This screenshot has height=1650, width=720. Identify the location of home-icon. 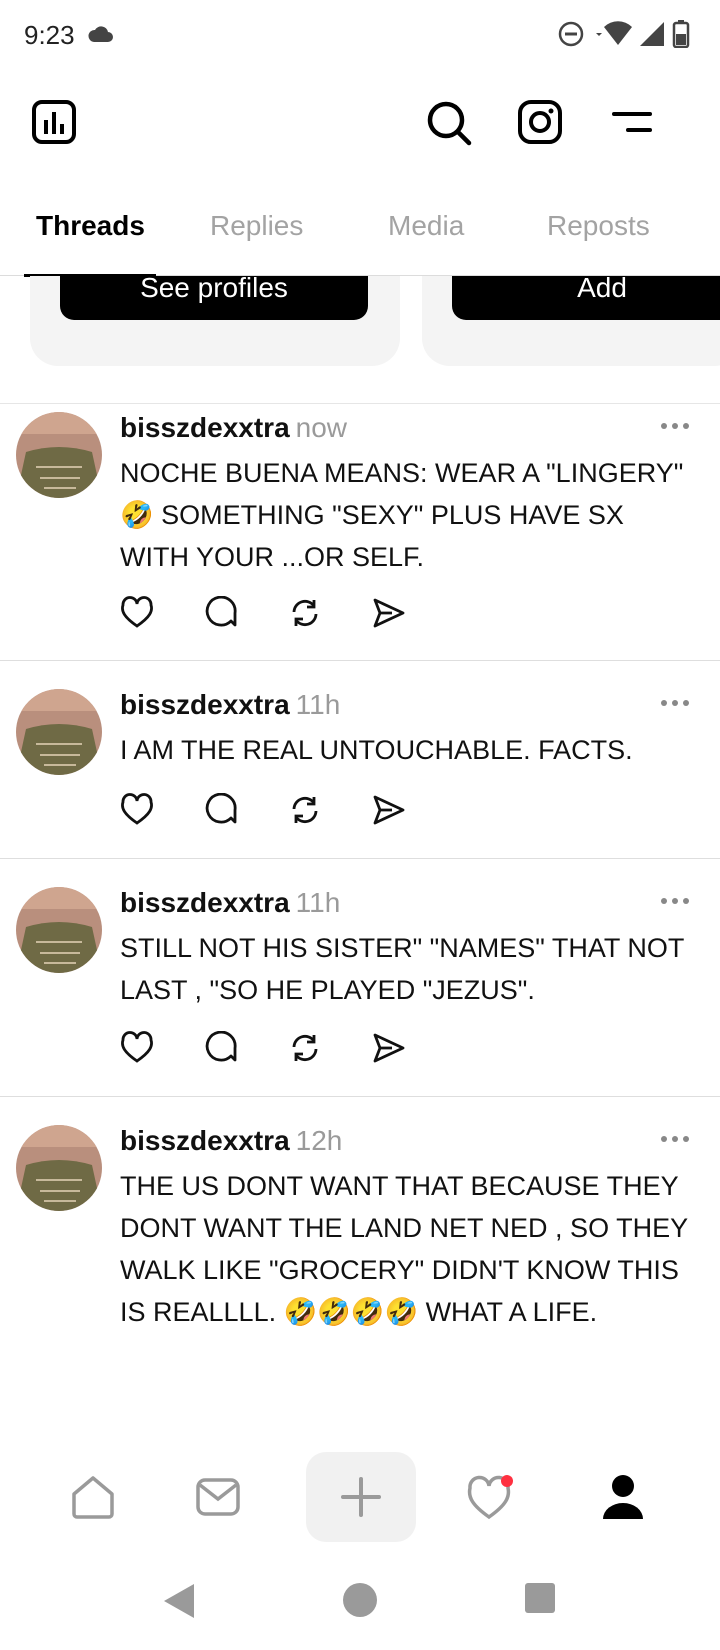
(93, 1497).